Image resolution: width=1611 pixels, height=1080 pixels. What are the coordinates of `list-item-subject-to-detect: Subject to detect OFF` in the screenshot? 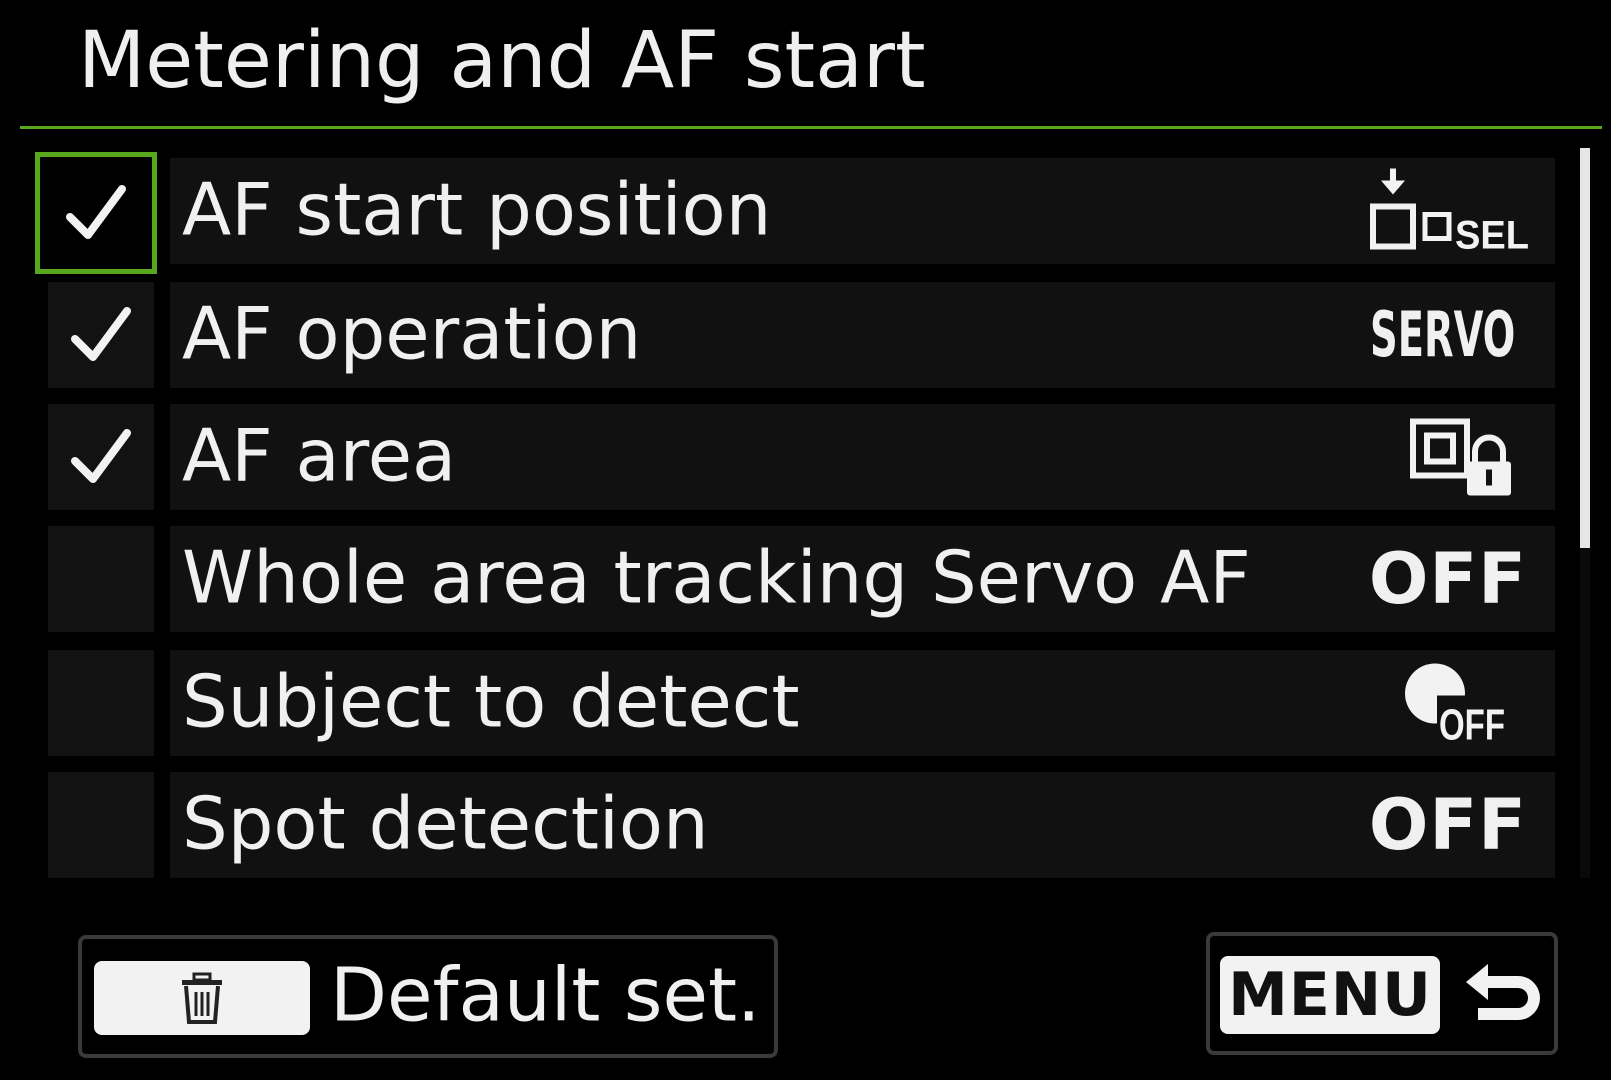 It's located at (780, 704).